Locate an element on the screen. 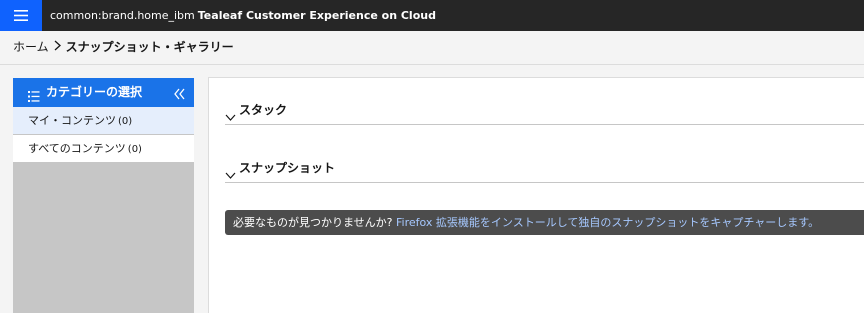 This screenshot has height=313, width=864. menu-button is located at coordinates (21, 15).